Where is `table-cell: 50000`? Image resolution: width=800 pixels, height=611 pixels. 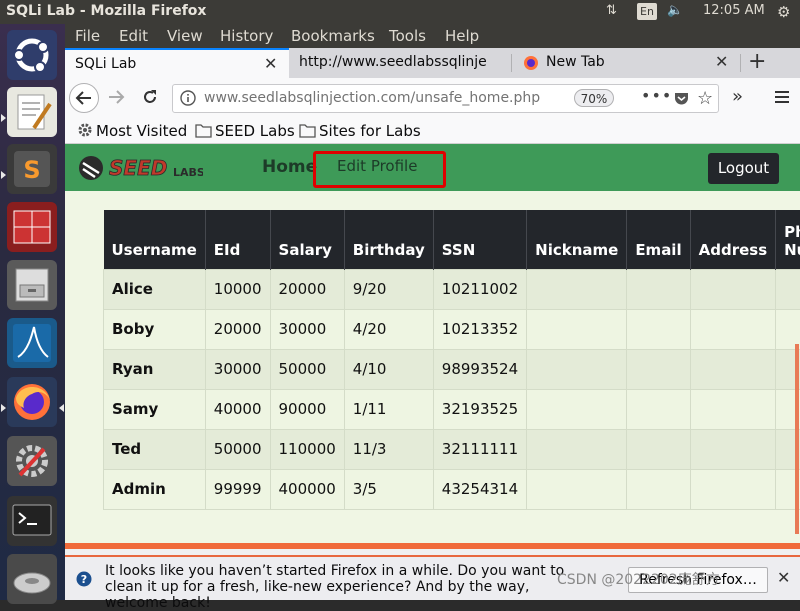 table-cell: 50000 is located at coordinates (307, 369).